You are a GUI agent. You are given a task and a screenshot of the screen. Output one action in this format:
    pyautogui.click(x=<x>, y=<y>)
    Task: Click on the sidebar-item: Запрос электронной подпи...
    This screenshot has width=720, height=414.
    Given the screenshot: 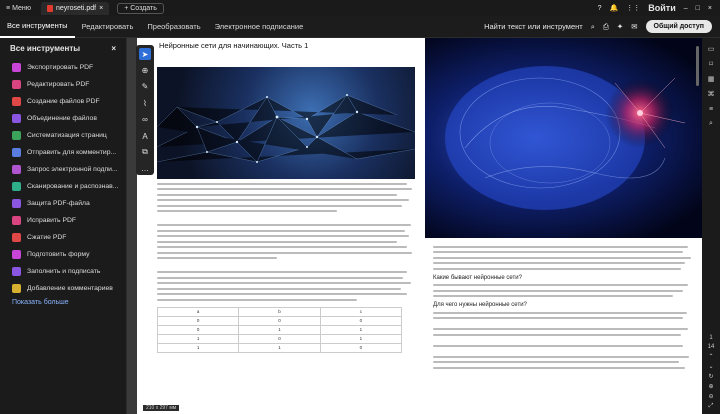 What is the action you would take?
    pyautogui.click(x=63, y=169)
    